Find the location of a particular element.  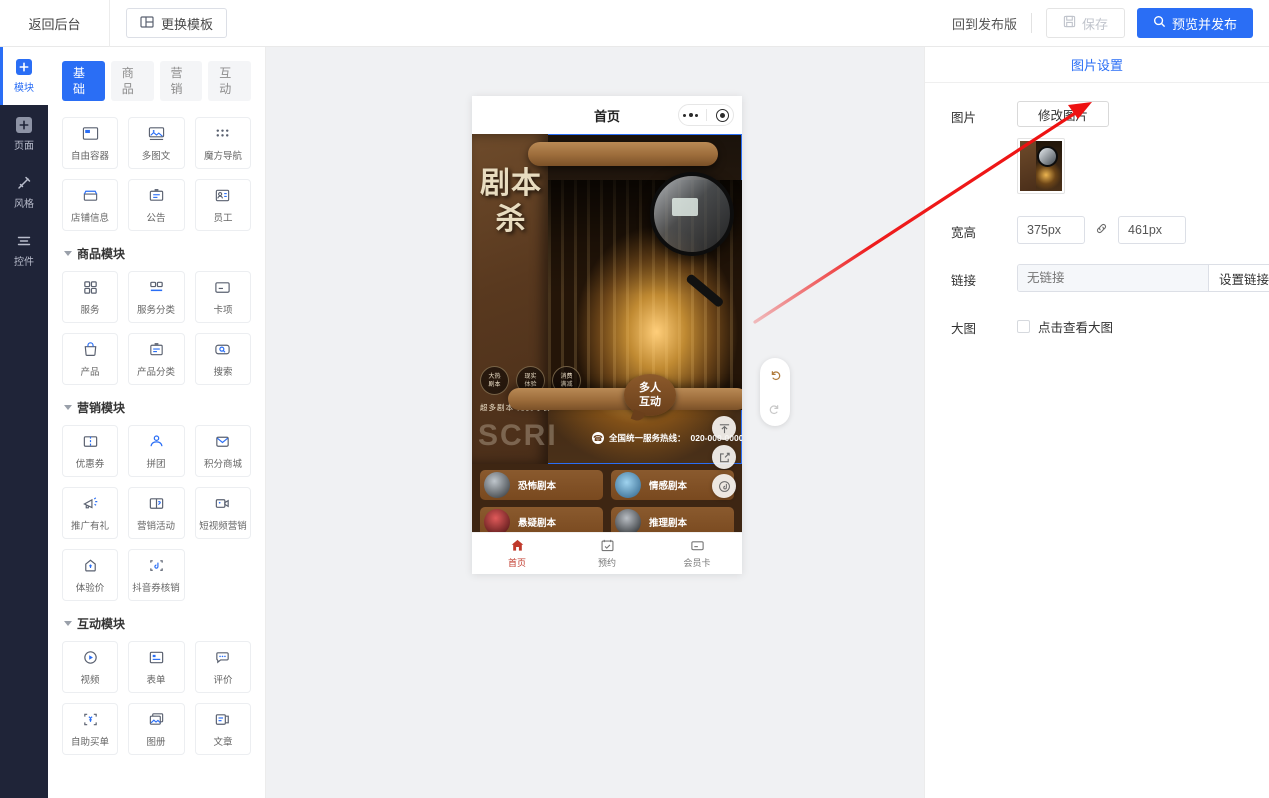

height-input is located at coordinates (1152, 230).